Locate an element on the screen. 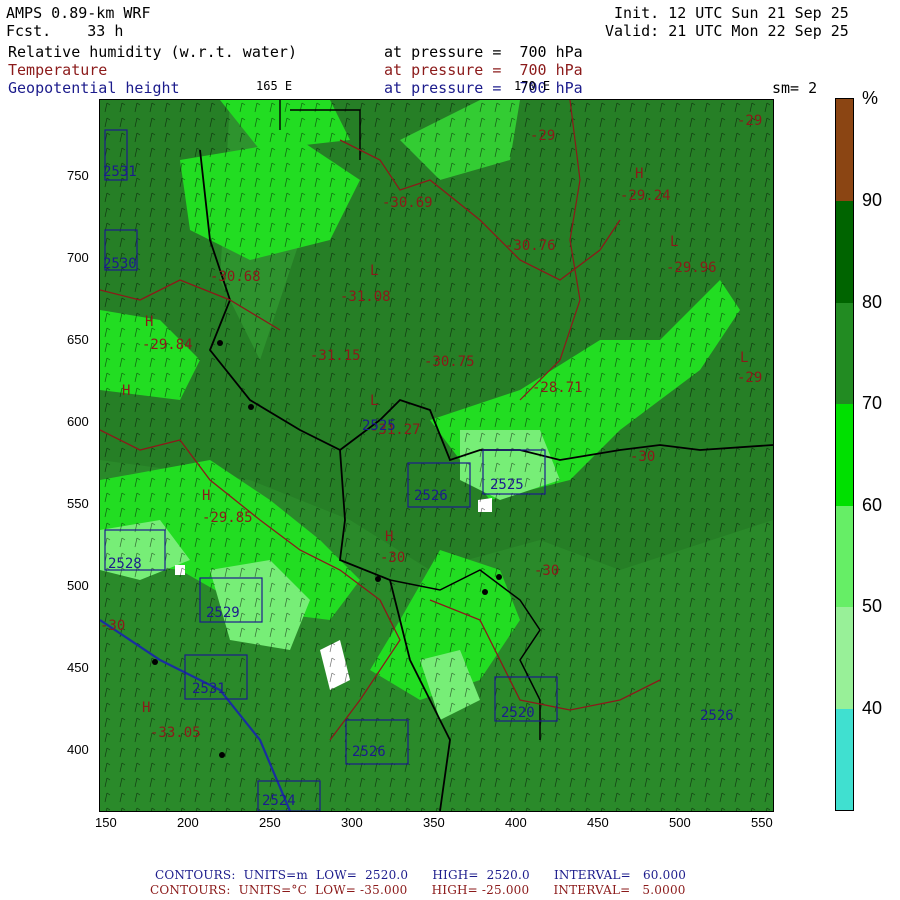 The image size is (900, 900). height-label: 2524 is located at coordinates (279, 801).